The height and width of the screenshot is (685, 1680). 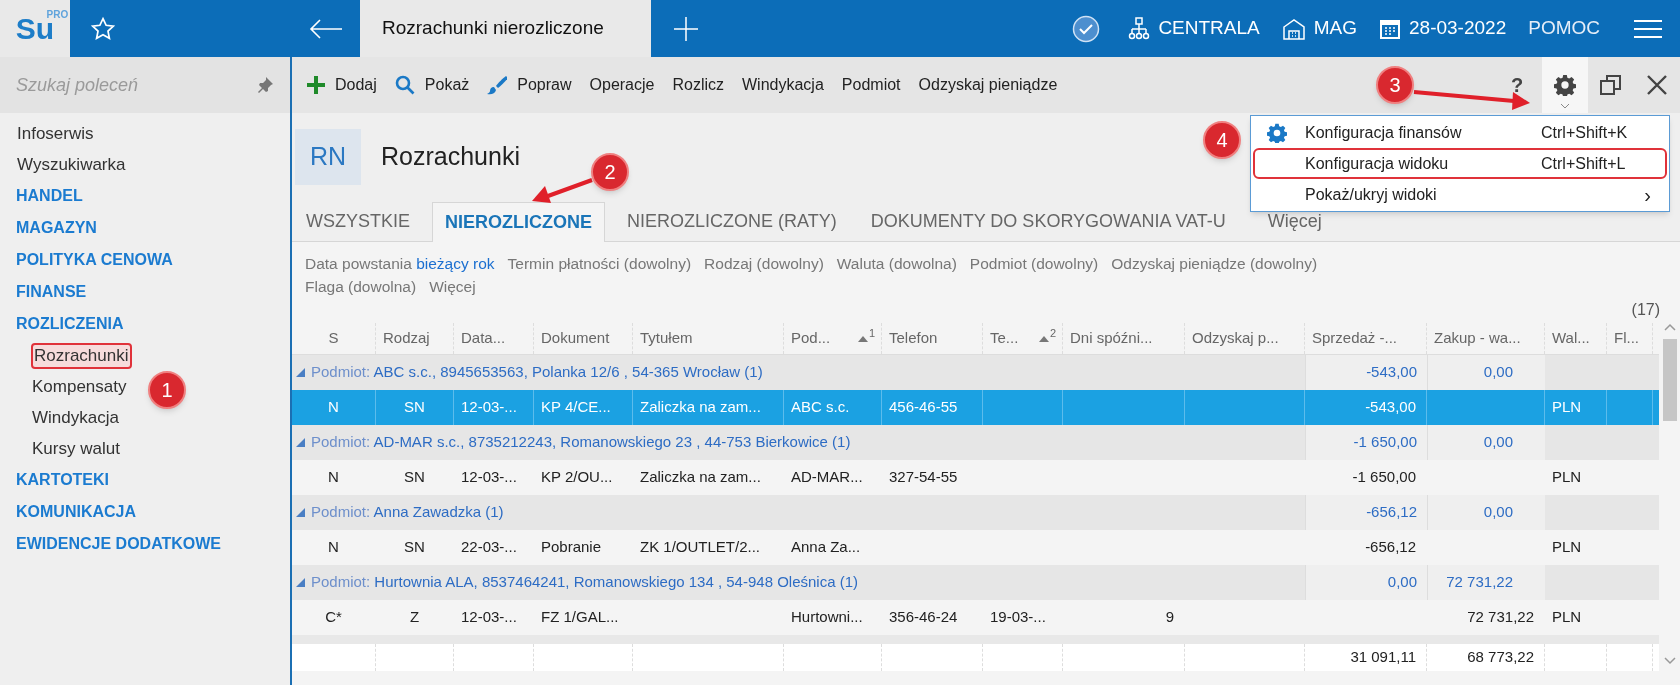 What do you see at coordinates (79, 386) in the screenshot?
I see `nav-item: Kompensaty` at bounding box center [79, 386].